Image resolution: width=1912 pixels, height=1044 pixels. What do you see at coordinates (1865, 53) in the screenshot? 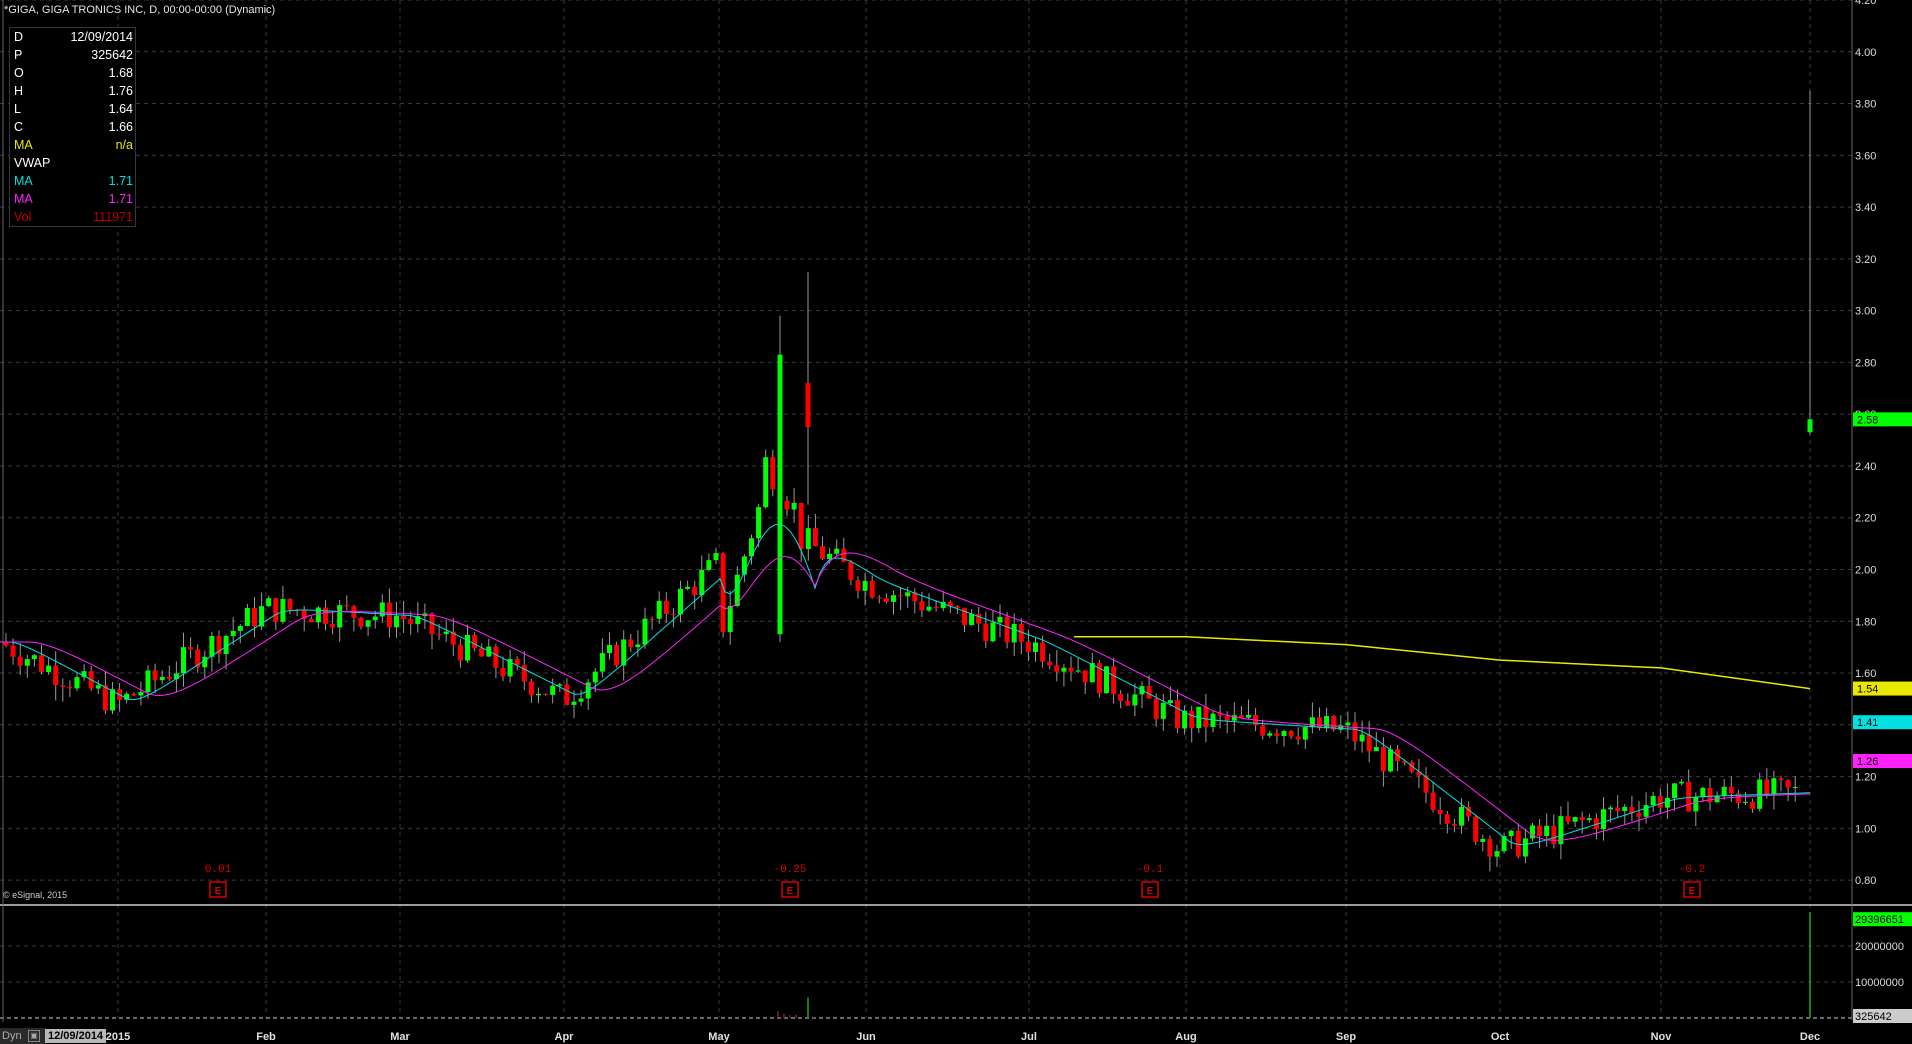
I see `y-tick-label: 4.00` at bounding box center [1865, 53].